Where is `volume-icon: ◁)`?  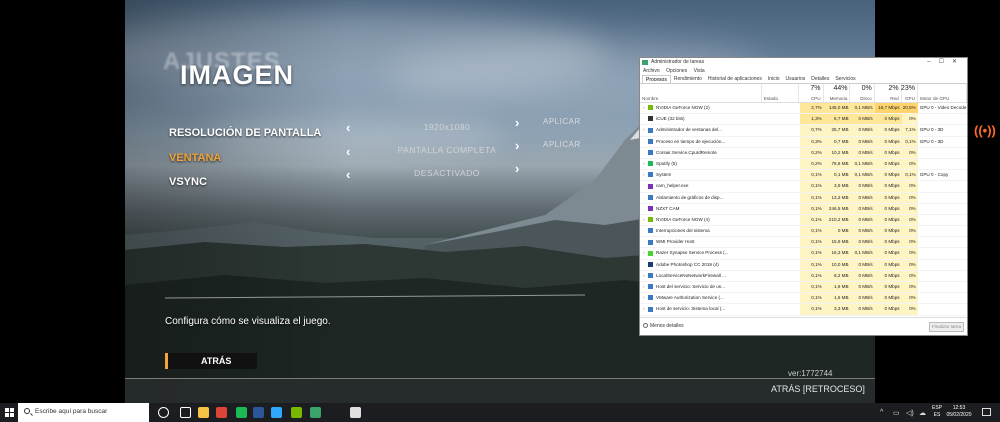 volume-icon: ◁) is located at coordinates (910, 413).